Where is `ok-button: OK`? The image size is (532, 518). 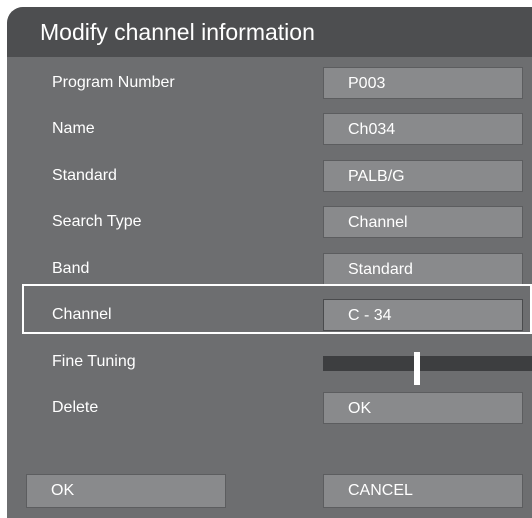
ok-button: OK is located at coordinates (126, 491).